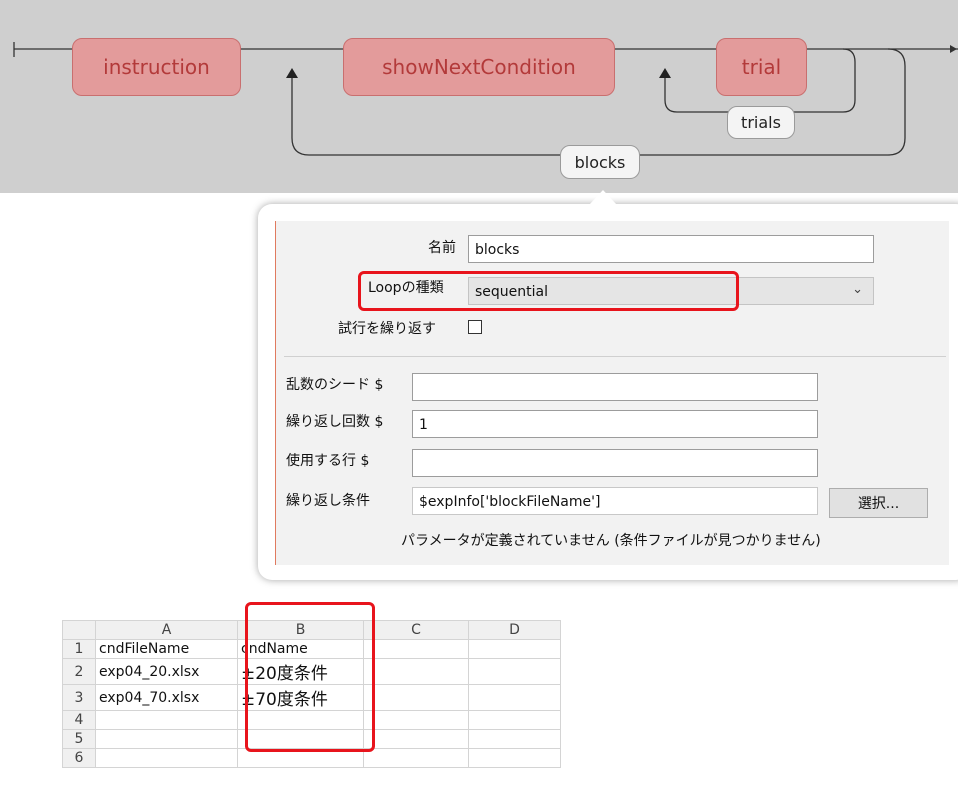 The width and height of the screenshot is (958, 792). What do you see at coordinates (166, 649) in the screenshot?
I see `cell-a1: cndFileName` at bounding box center [166, 649].